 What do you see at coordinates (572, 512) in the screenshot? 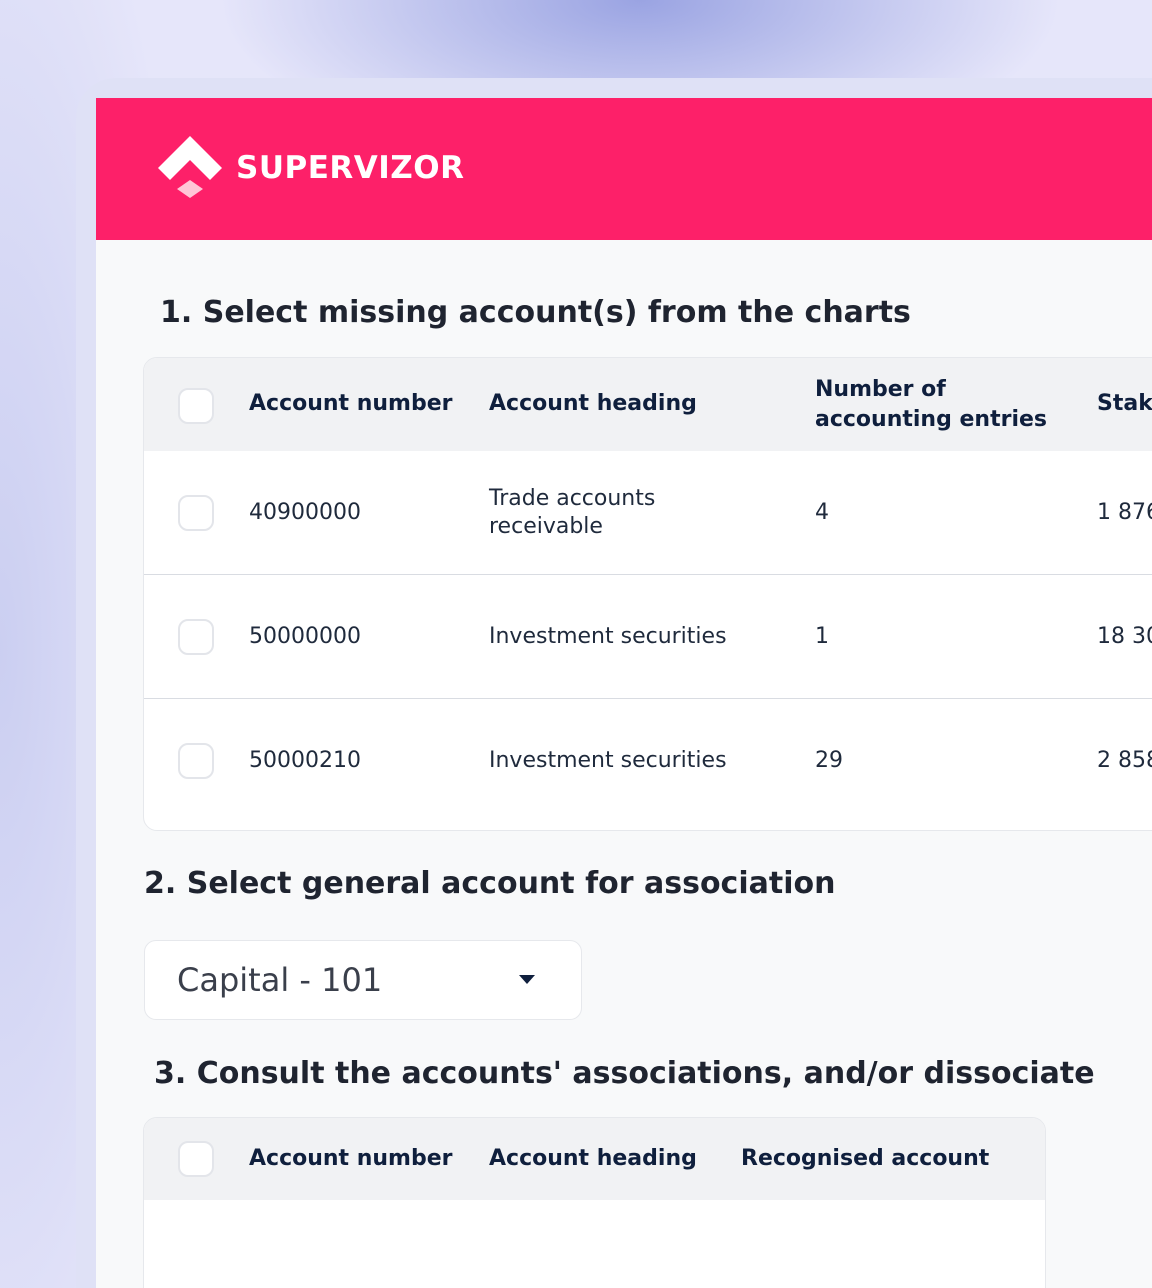
I see `account-heading-cell: Trade accounts receivable` at bounding box center [572, 512].